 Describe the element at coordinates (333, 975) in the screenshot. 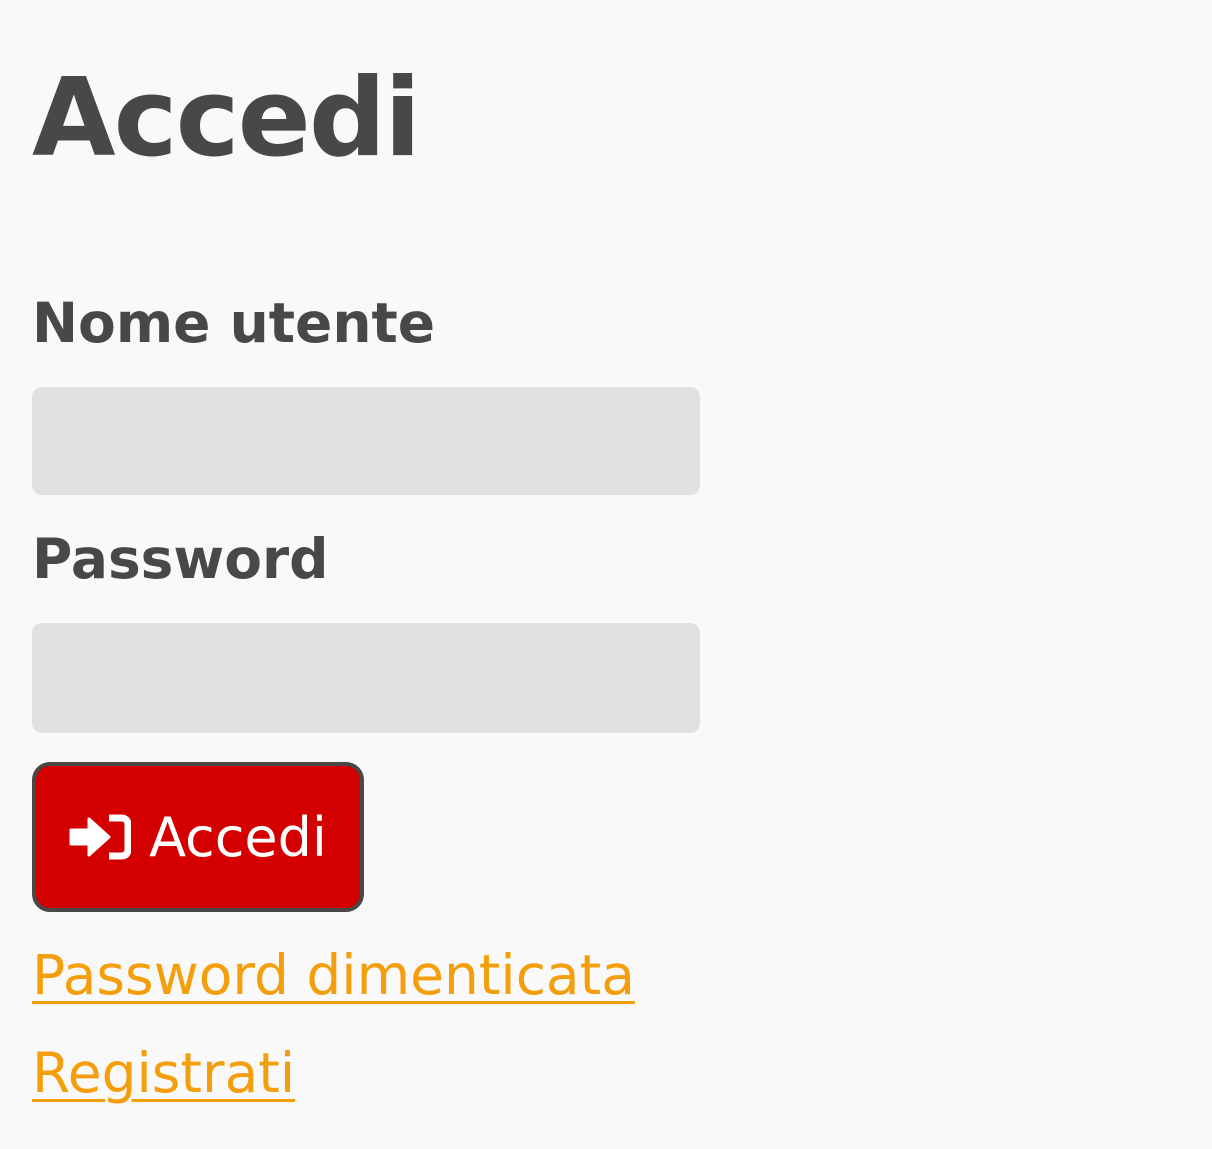

I see `forgot-password-link: Password dimenticata` at that location.